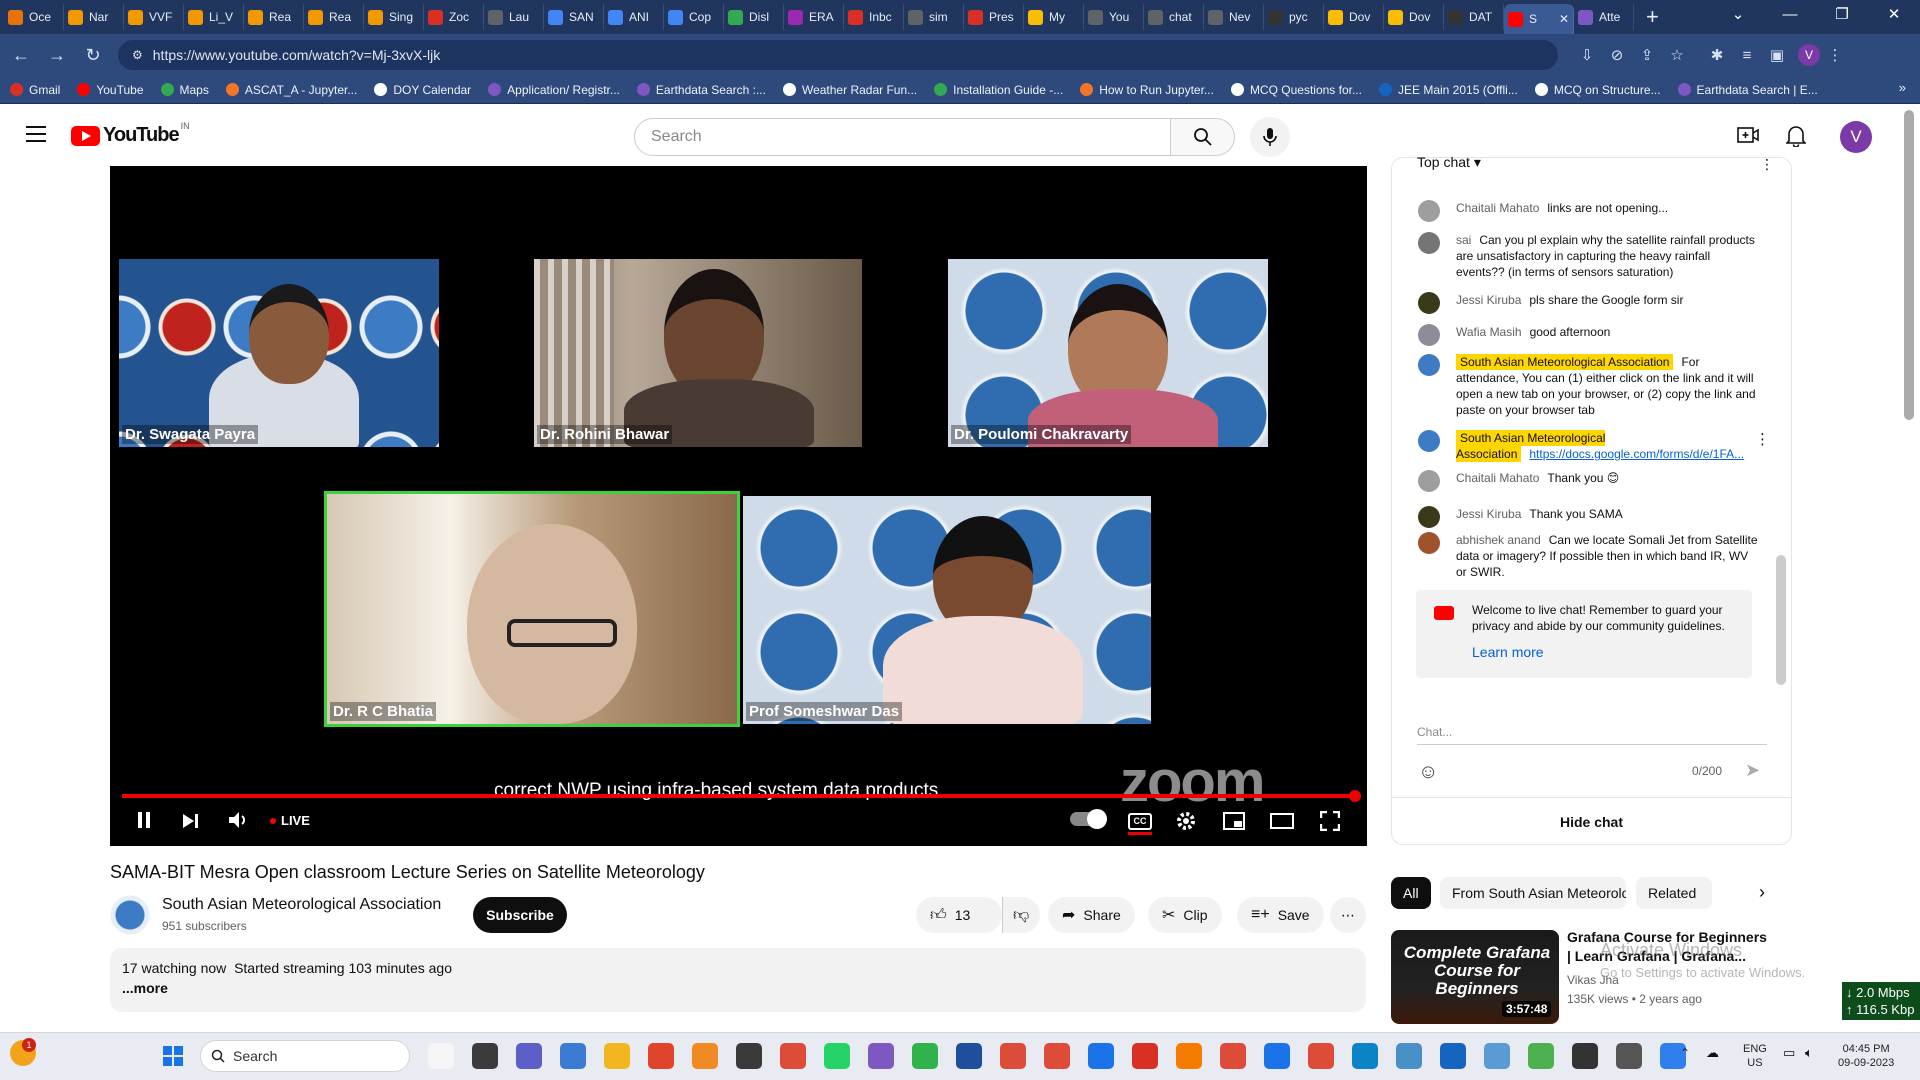 Image resolution: width=1920 pixels, height=1080 pixels. Describe the element at coordinates (1677, 55) in the screenshot. I see `bookmark-star-icon: ☆` at that location.